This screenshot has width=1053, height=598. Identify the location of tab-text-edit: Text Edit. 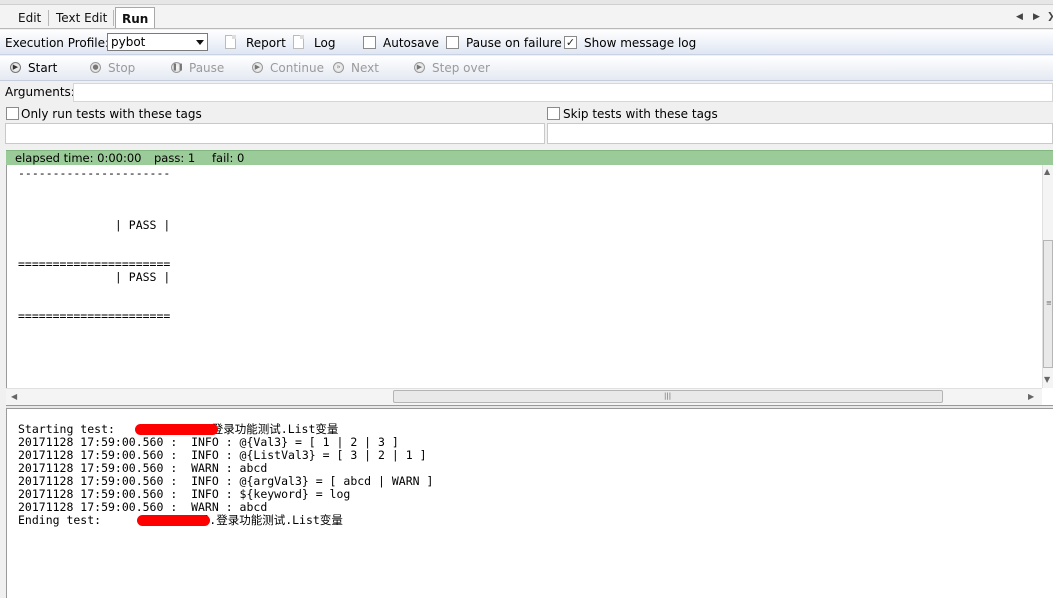
(81, 18).